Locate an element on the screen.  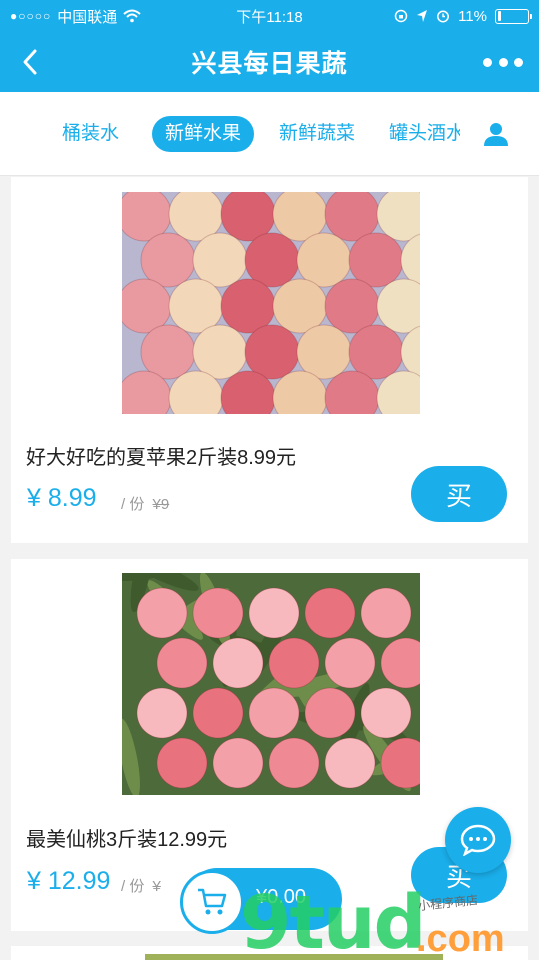
carrier-label: 中国联通 is located at coordinates (87, 17).